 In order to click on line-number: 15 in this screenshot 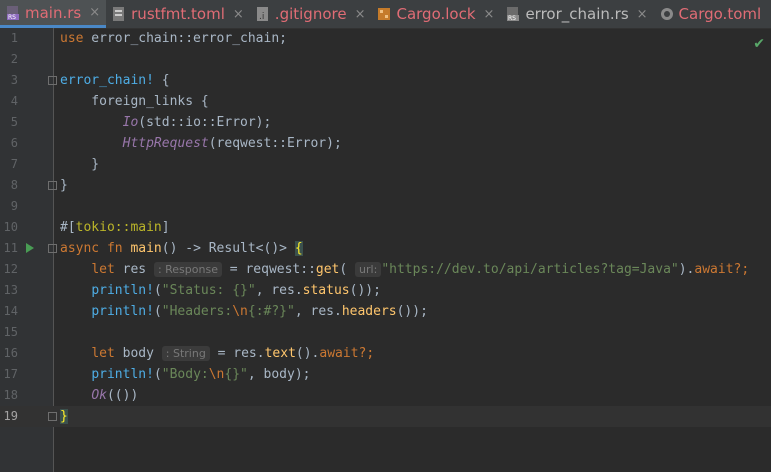, I will do `click(10, 332)`.